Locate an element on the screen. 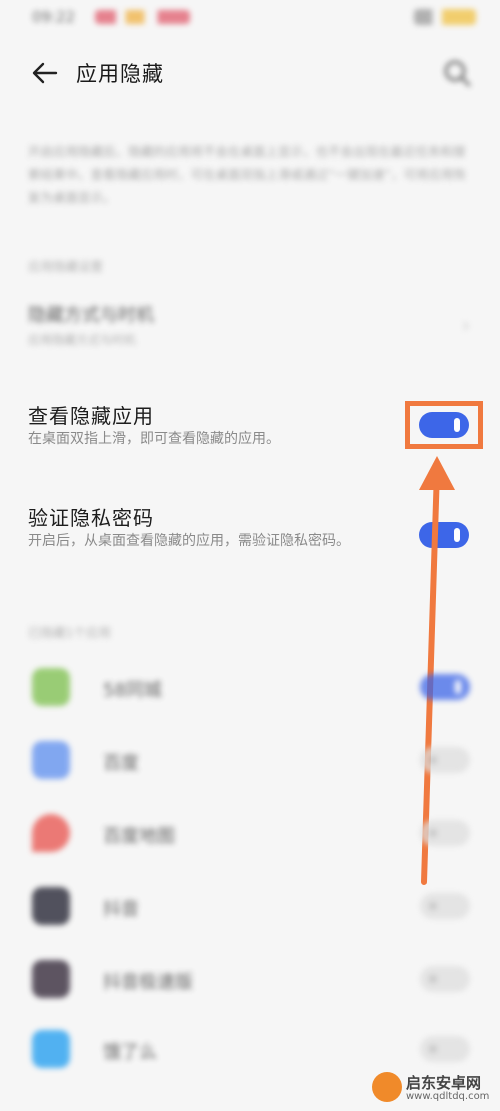 The width and height of the screenshot is (500, 1111). app-name: 58同城 is located at coordinates (132, 690).